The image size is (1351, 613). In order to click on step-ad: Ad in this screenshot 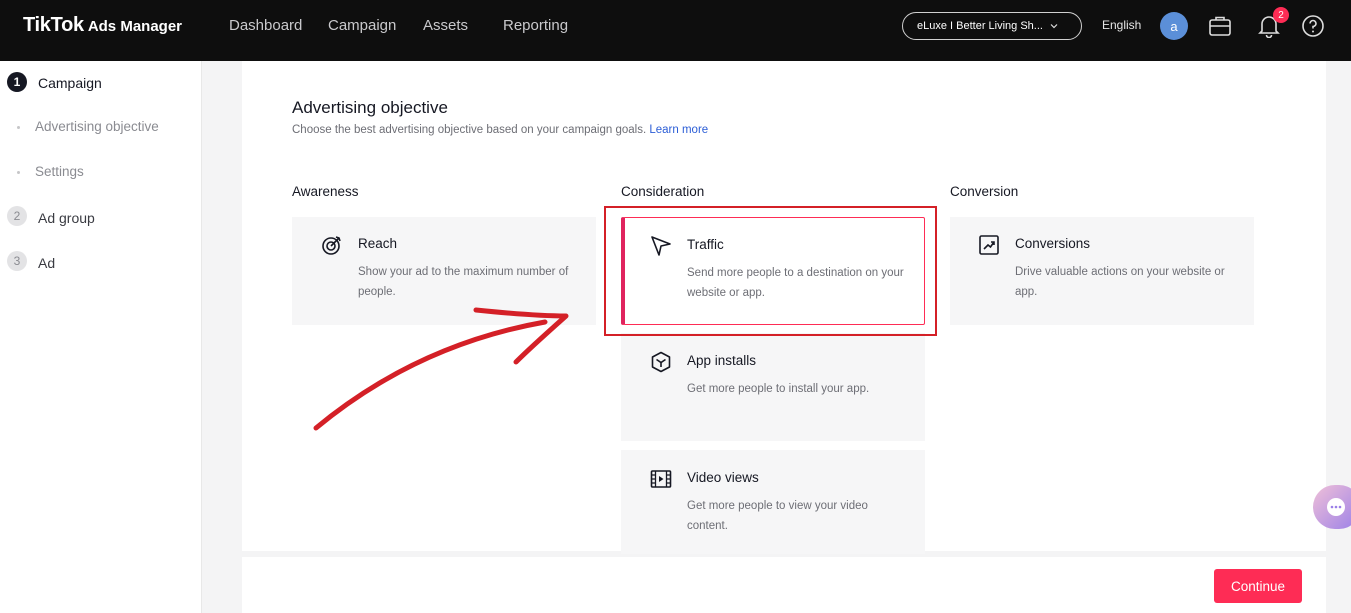, I will do `click(46, 263)`.